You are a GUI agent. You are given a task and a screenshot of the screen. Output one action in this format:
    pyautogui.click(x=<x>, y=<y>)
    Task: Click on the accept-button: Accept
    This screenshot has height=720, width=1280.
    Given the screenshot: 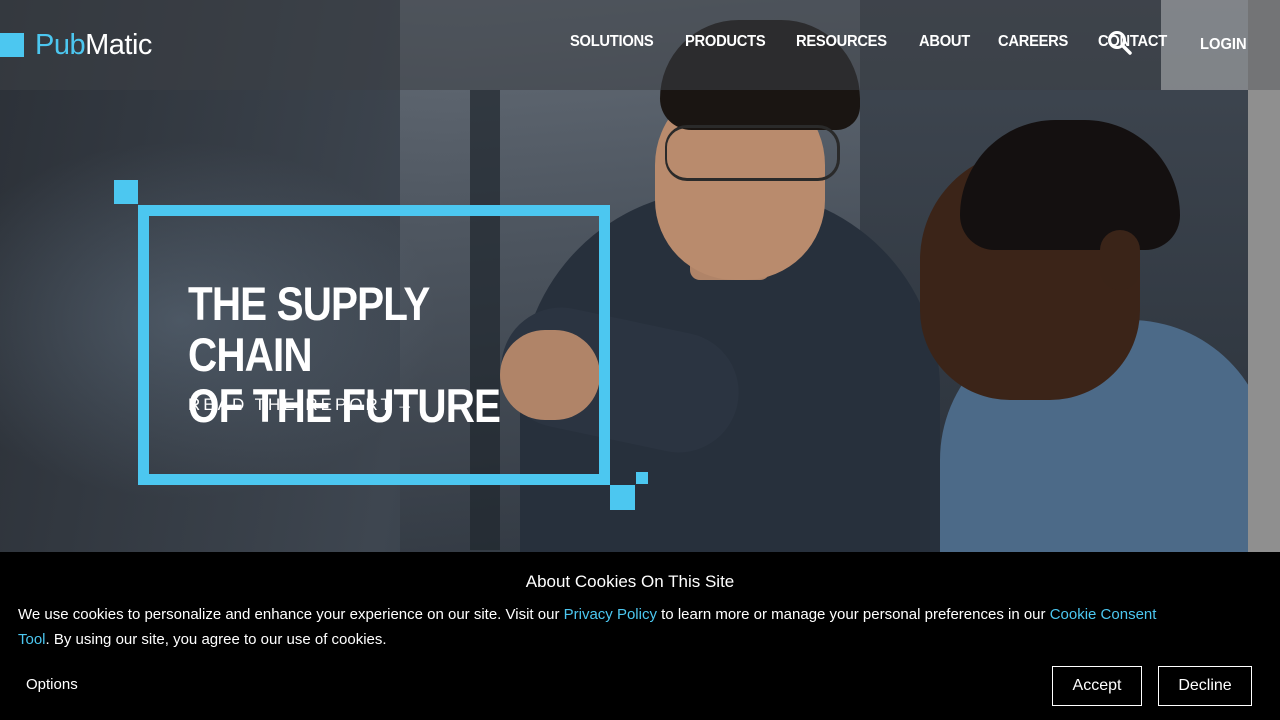 What is the action you would take?
    pyautogui.click(x=1097, y=686)
    